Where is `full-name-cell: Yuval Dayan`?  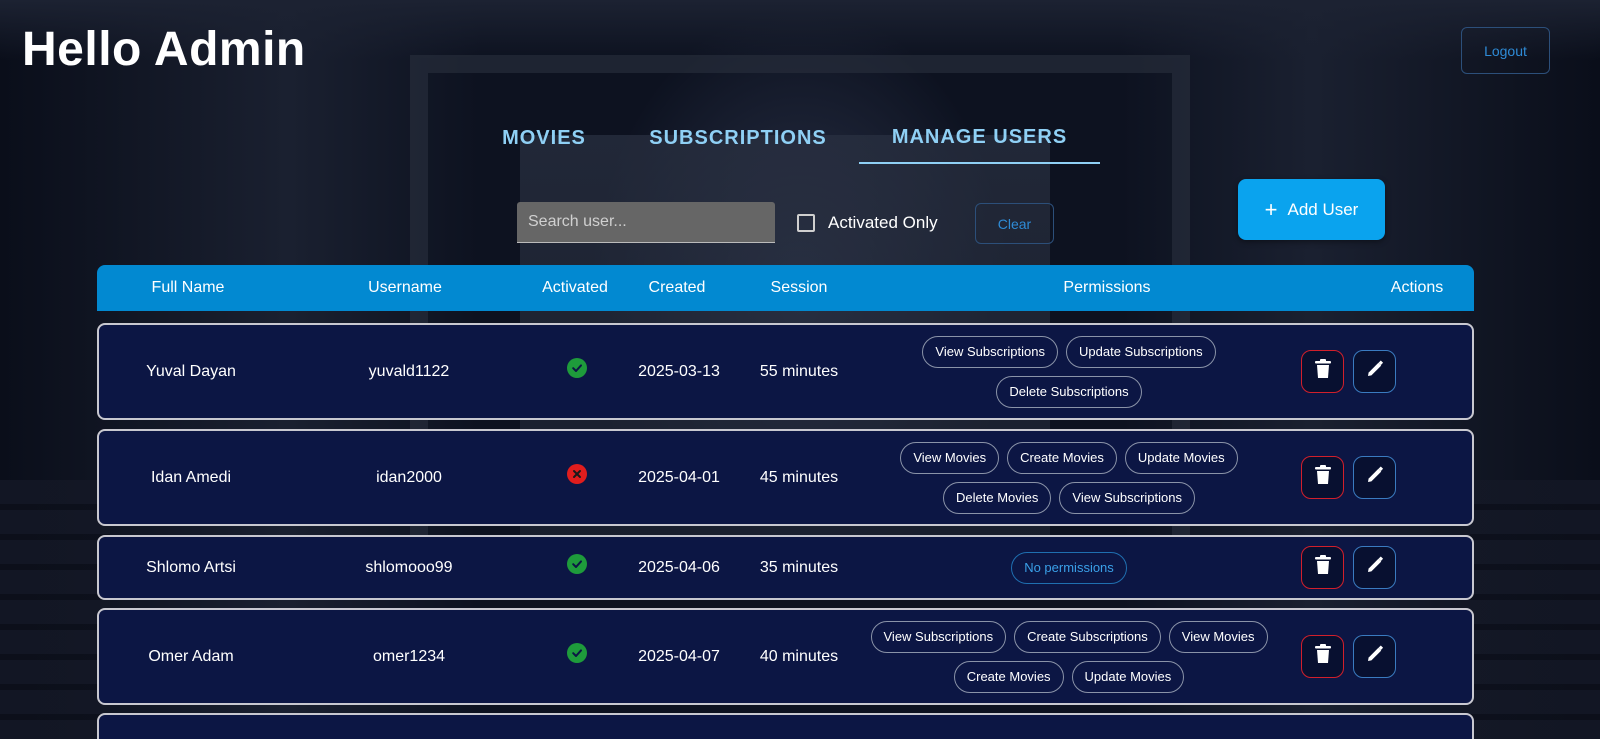 full-name-cell: Yuval Dayan is located at coordinates (191, 371).